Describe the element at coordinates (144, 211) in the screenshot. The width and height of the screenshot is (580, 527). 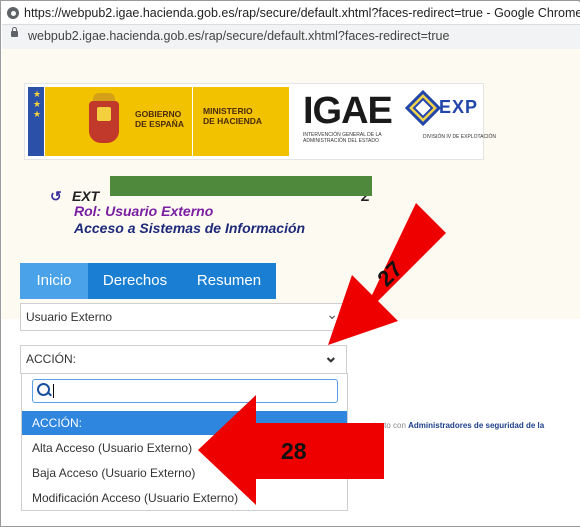
I see `user-role: Rol: Usuario Externo` at that location.